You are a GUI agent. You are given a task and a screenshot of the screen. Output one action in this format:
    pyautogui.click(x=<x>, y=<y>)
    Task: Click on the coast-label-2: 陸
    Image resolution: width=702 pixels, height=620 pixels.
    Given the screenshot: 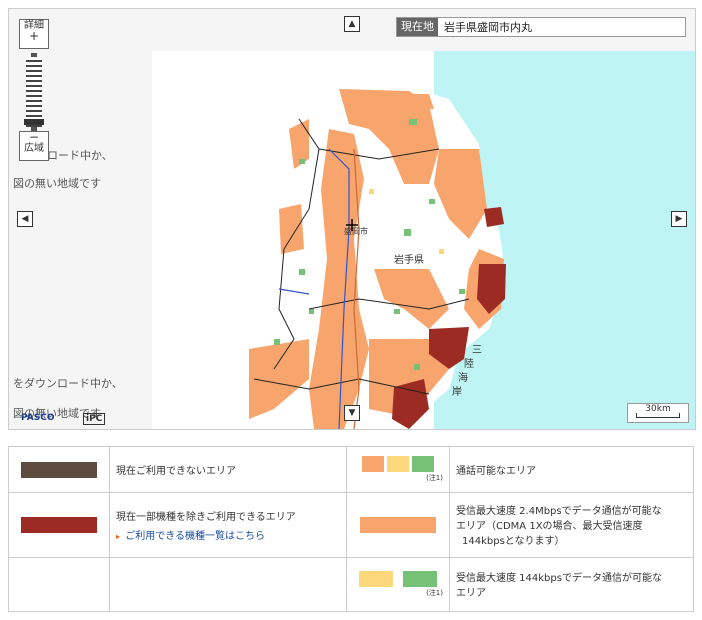 What is the action you would take?
    pyautogui.click(x=469, y=364)
    